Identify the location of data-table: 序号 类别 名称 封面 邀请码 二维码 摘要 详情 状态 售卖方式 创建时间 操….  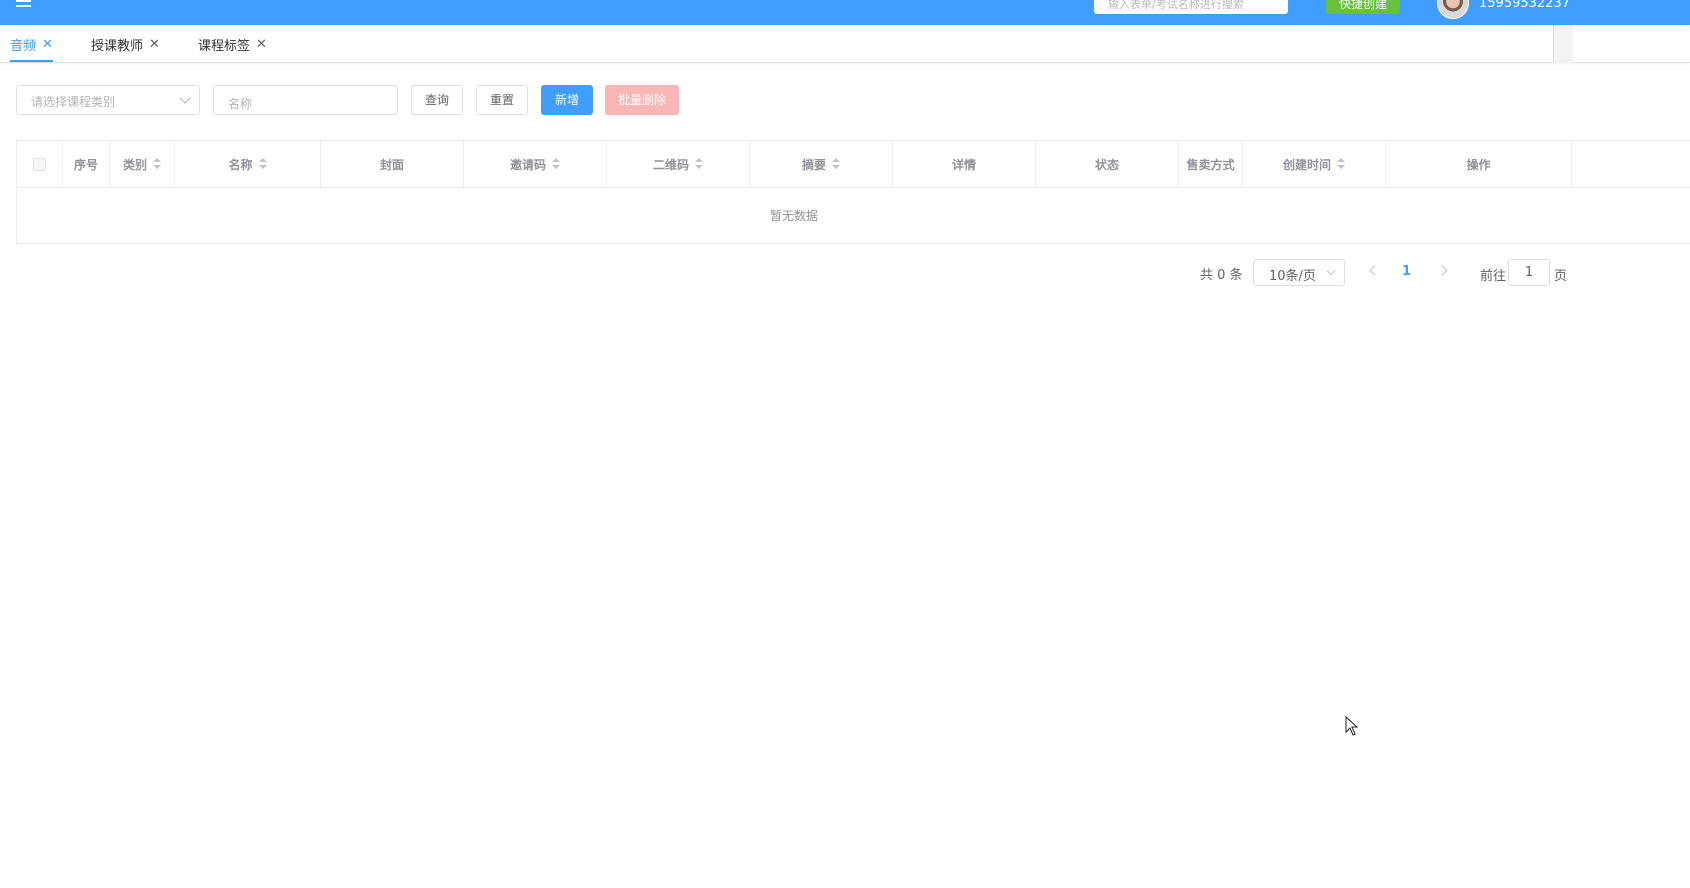
(853, 192).